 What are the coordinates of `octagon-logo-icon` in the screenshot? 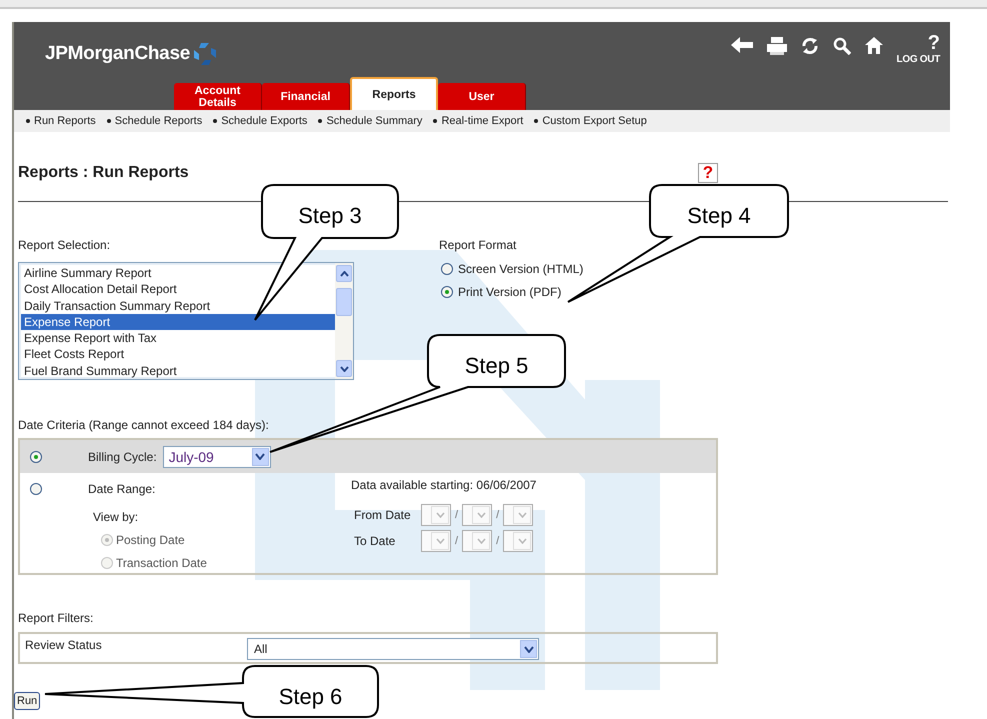 It's located at (204, 54).